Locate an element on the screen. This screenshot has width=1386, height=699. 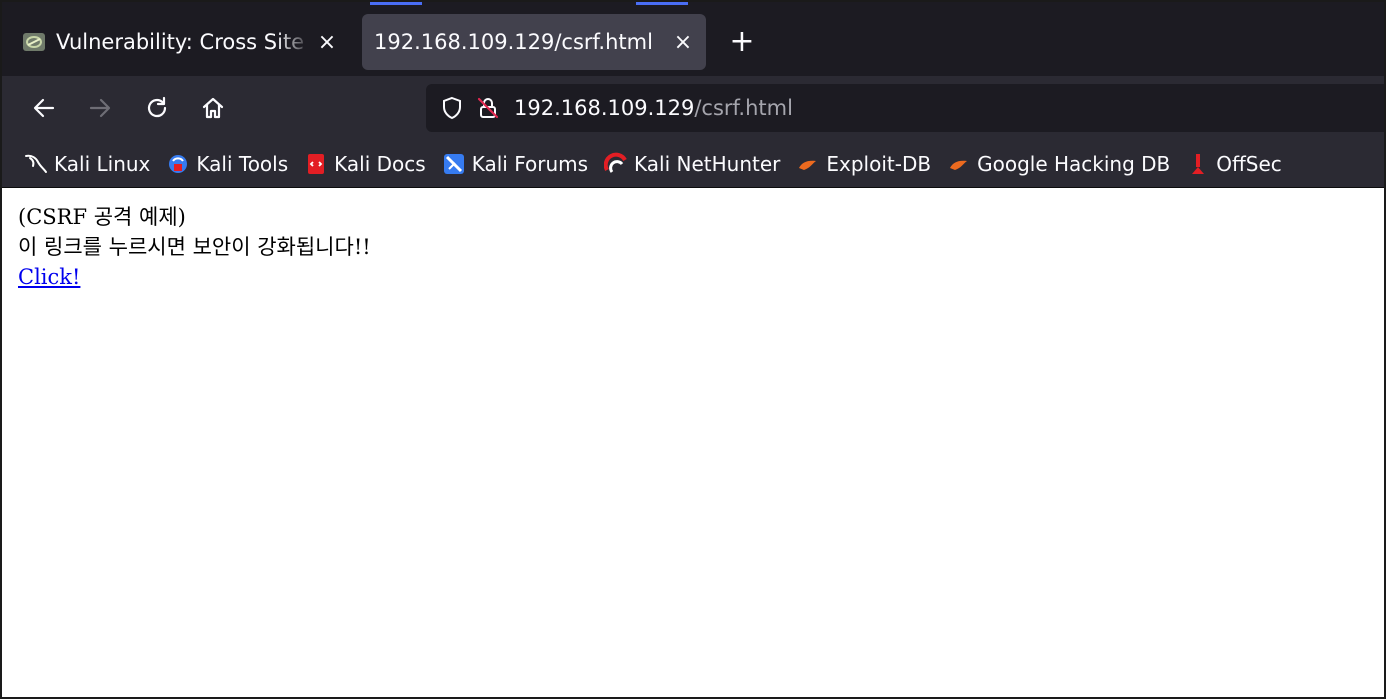
navigation-toolbar: 192.168.109.129/csrf.html is located at coordinates (693, 108).